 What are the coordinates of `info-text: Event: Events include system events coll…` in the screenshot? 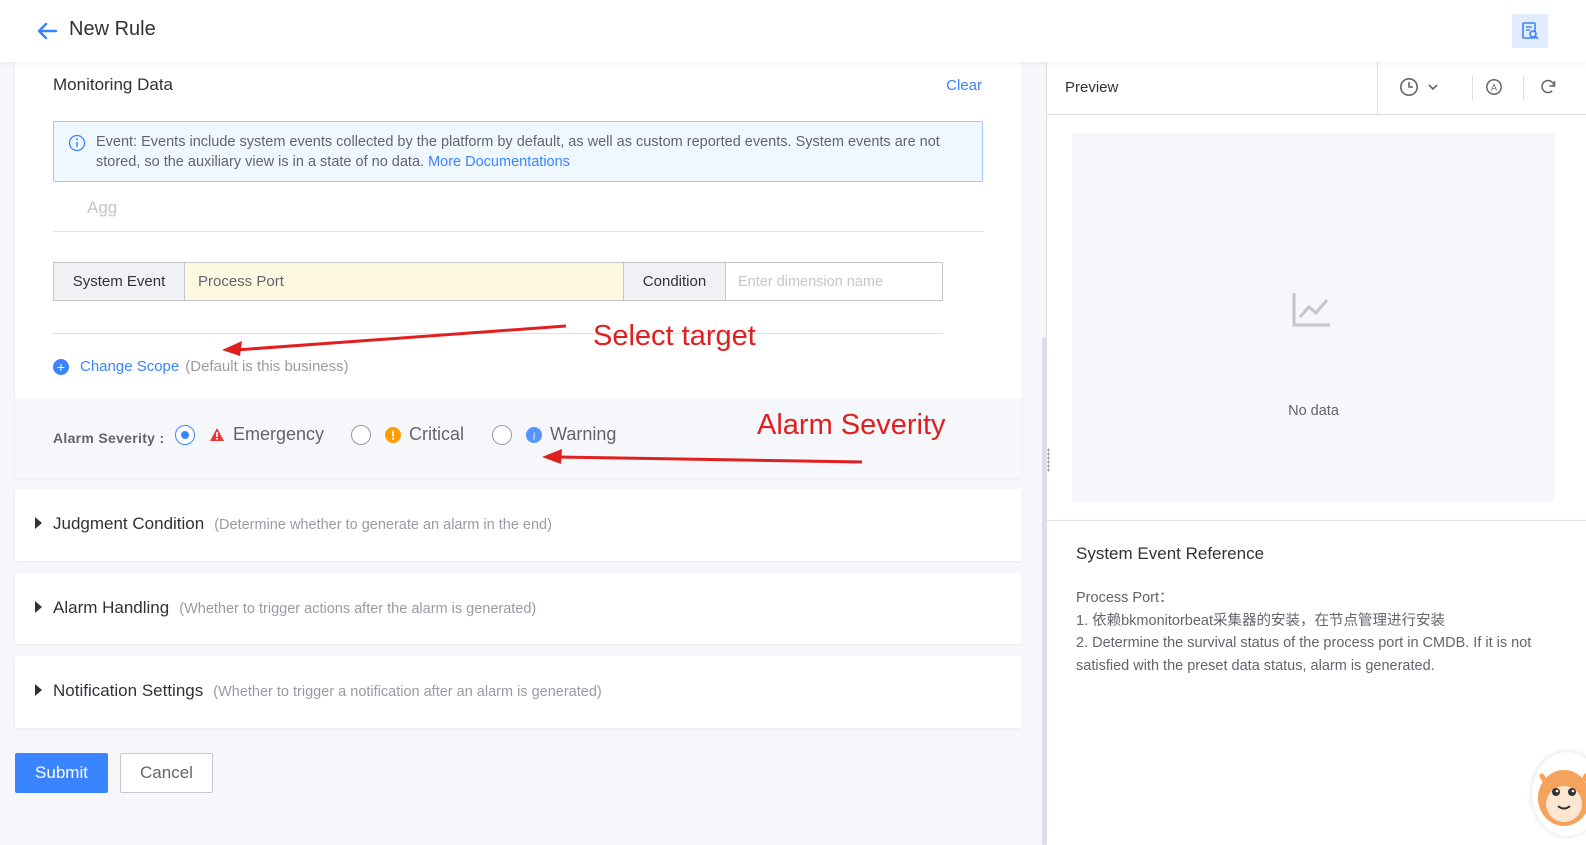 It's located at (536, 152).